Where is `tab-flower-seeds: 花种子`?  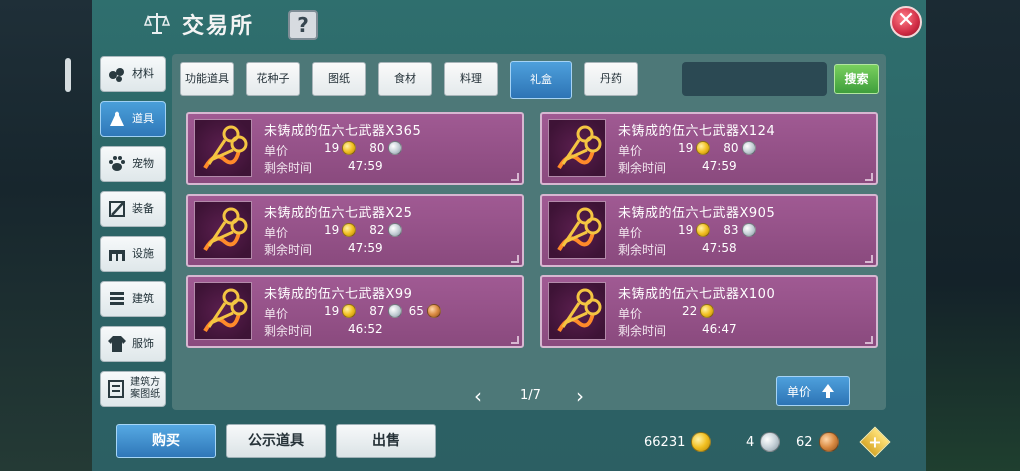 tab-flower-seeds: 花种子 is located at coordinates (273, 79).